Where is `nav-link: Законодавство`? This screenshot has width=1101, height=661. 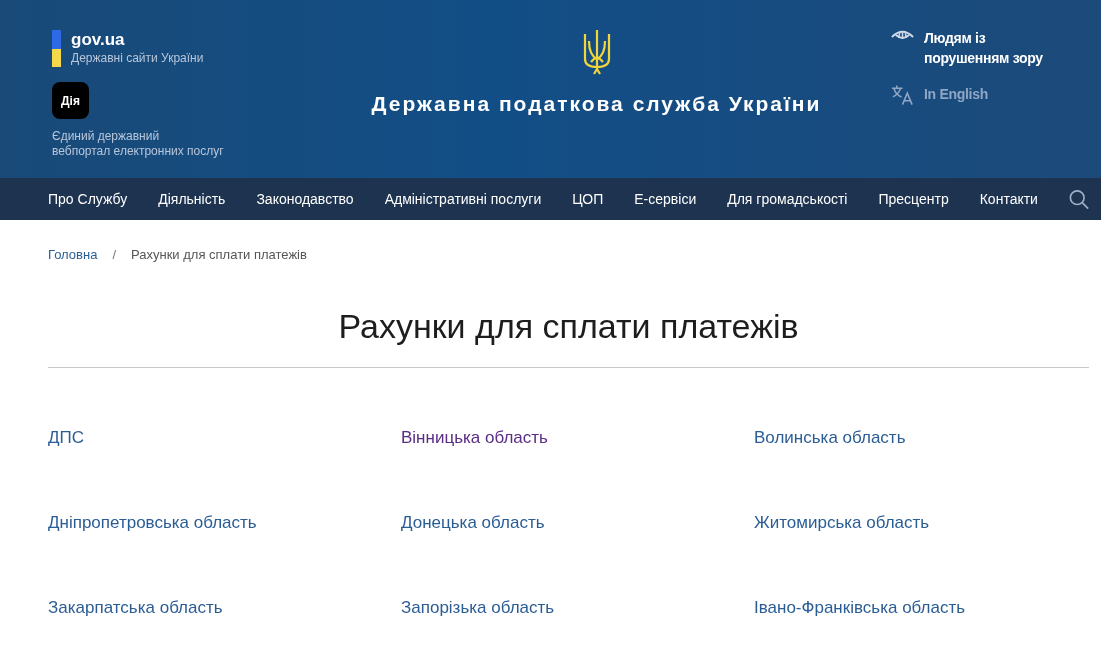
nav-link: Законодавство is located at coordinates (305, 199).